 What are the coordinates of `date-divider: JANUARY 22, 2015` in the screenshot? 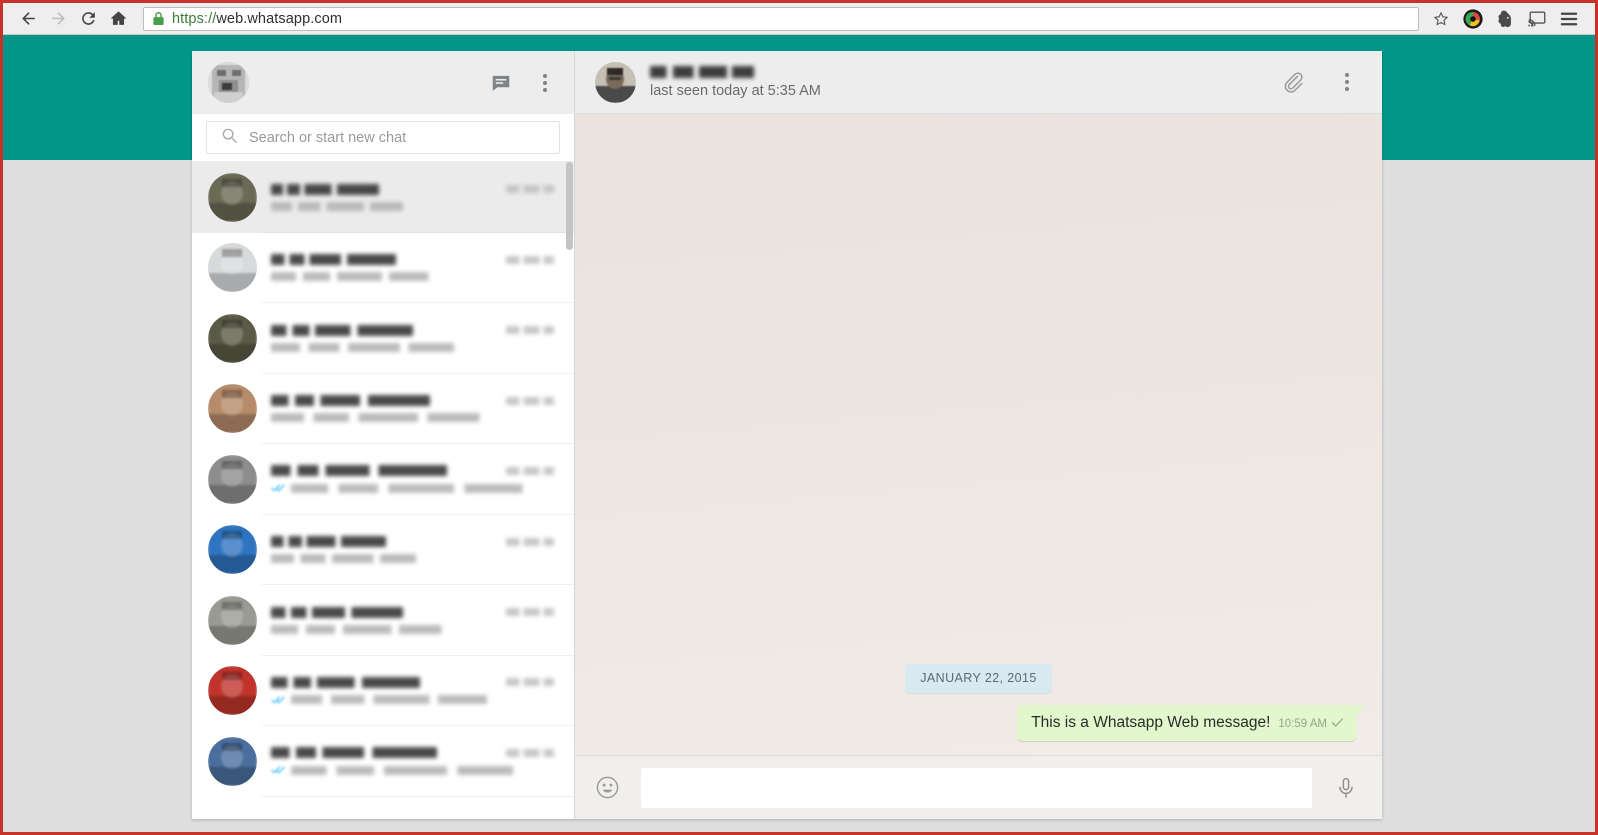 It's located at (978, 678).